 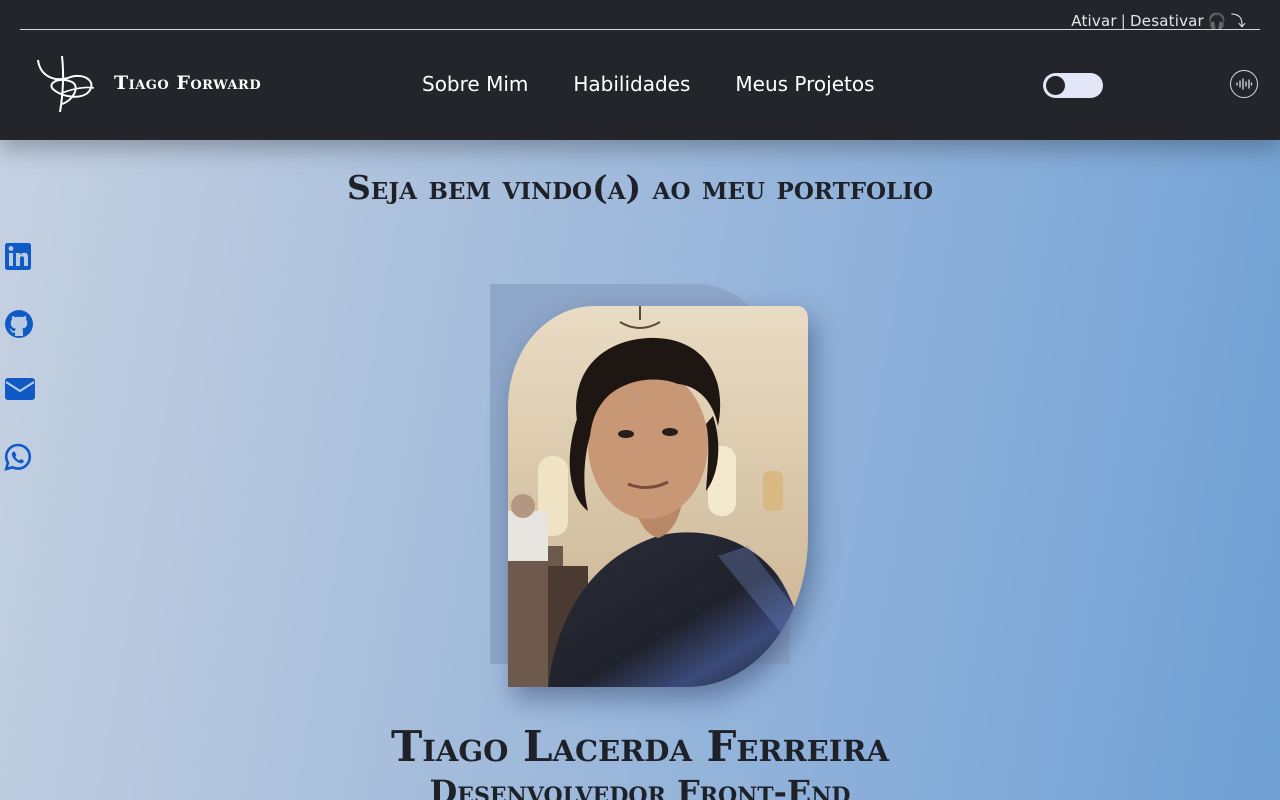 I want to click on profile-photo, so click(x=658, y=496).